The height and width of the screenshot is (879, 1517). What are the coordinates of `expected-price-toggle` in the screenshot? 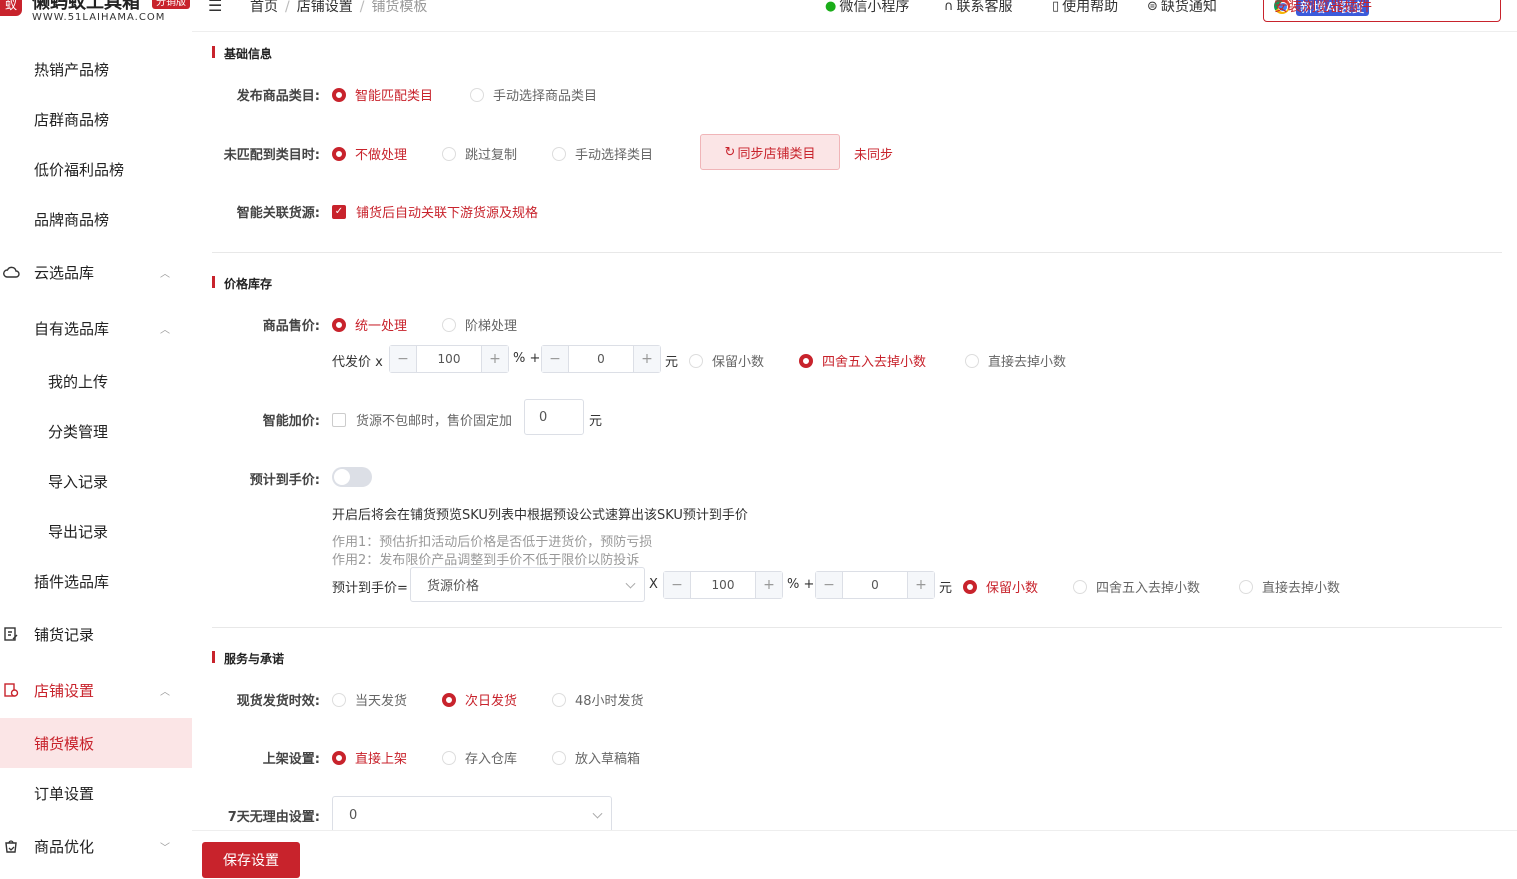 It's located at (352, 477).